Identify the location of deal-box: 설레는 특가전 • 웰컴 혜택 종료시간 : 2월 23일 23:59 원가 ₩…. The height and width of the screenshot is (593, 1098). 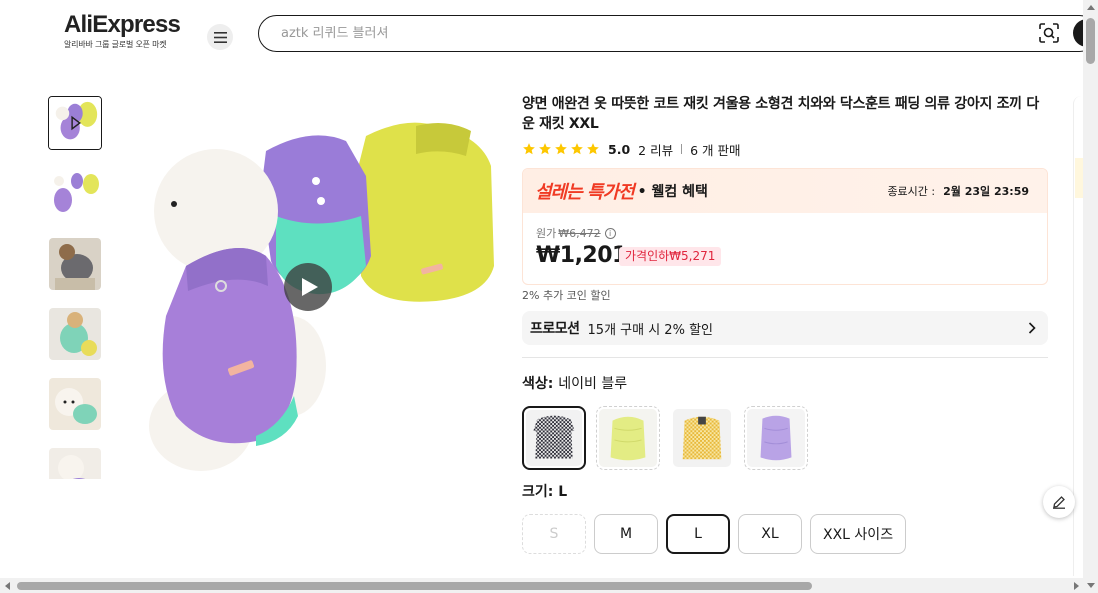
(785, 226).